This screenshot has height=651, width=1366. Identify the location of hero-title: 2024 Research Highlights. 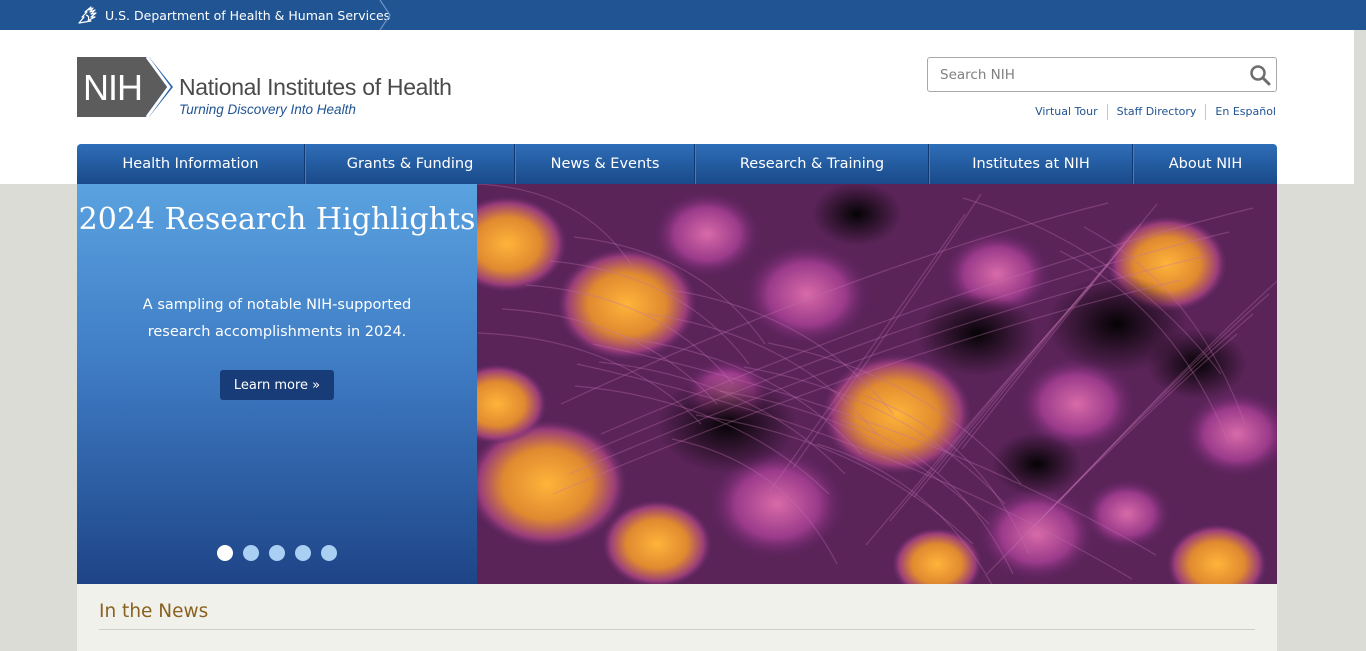
(277, 219).